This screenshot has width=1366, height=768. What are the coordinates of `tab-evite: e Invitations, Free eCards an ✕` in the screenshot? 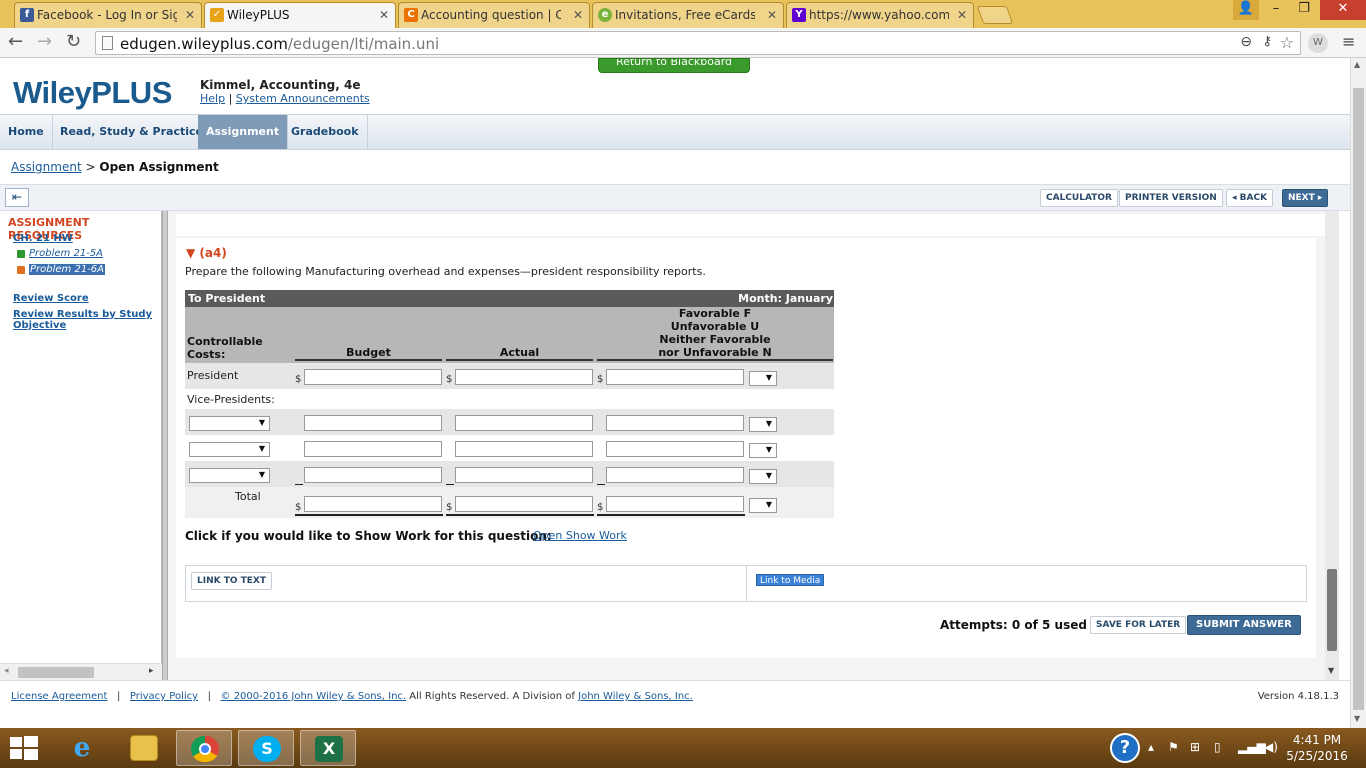 It's located at (688, 15).